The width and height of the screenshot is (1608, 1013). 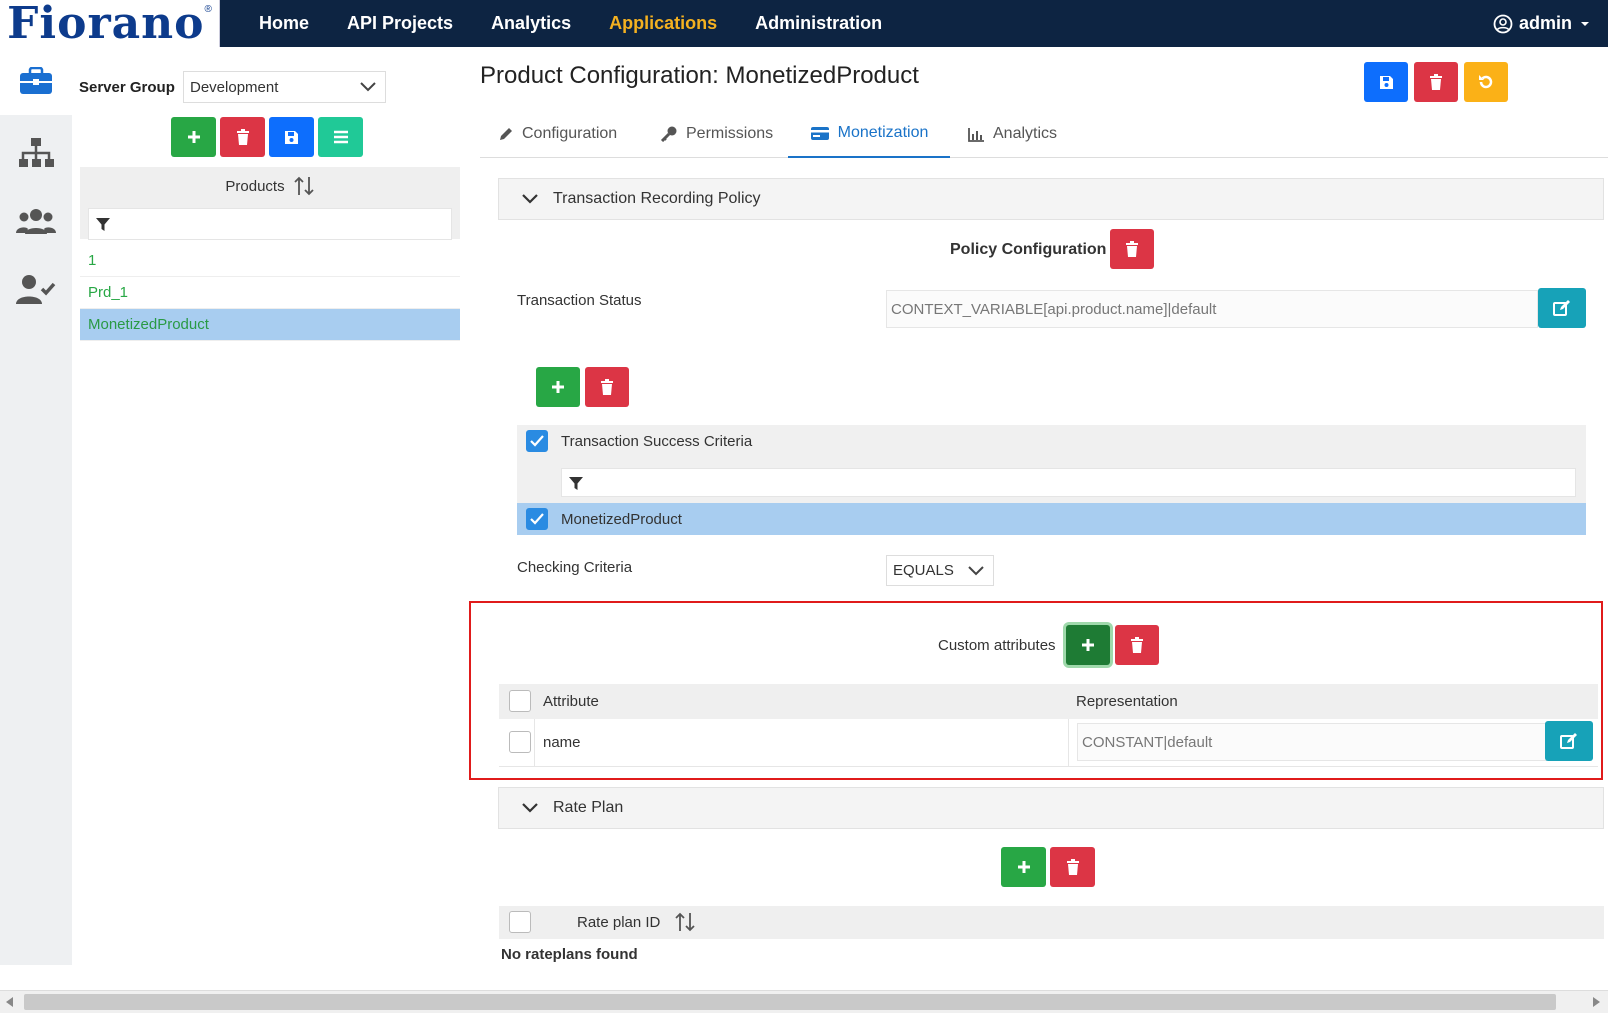 I want to click on save-config-button, so click(x=1386, y=82).